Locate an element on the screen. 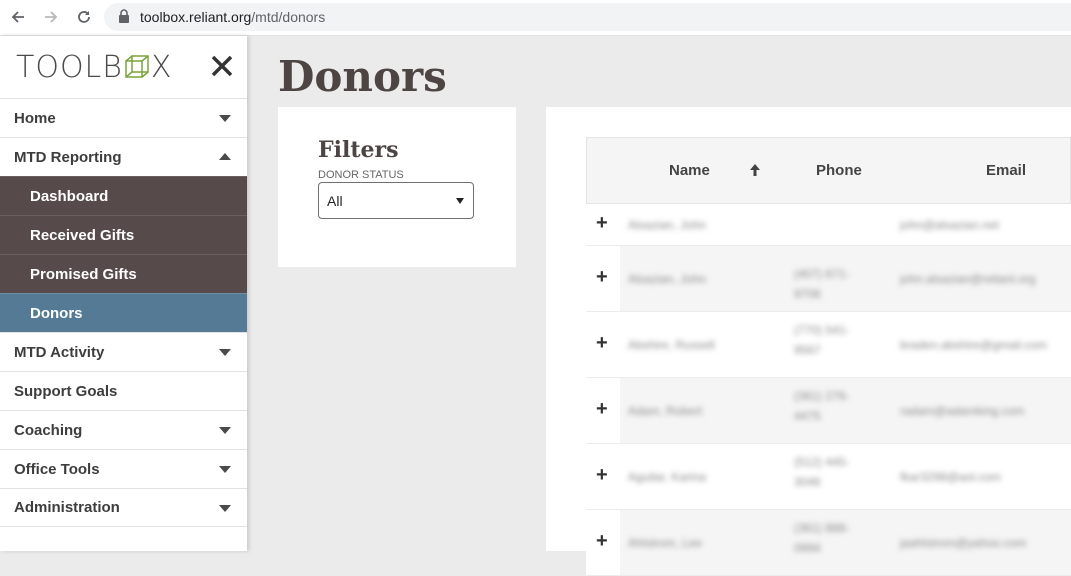 The image size is (1071, 576). sidebar-item-dashboard: Dashboard is located at coordinates (123, 195).